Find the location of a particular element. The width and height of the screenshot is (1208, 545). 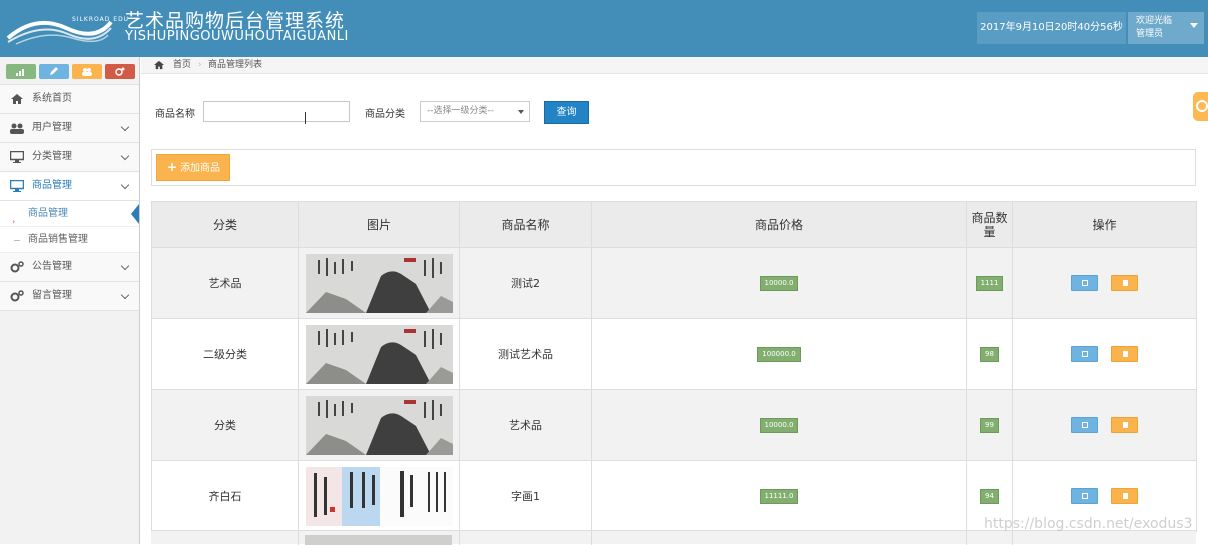

cell-name: 测试艺术品 is located at coordinates (525, 354).